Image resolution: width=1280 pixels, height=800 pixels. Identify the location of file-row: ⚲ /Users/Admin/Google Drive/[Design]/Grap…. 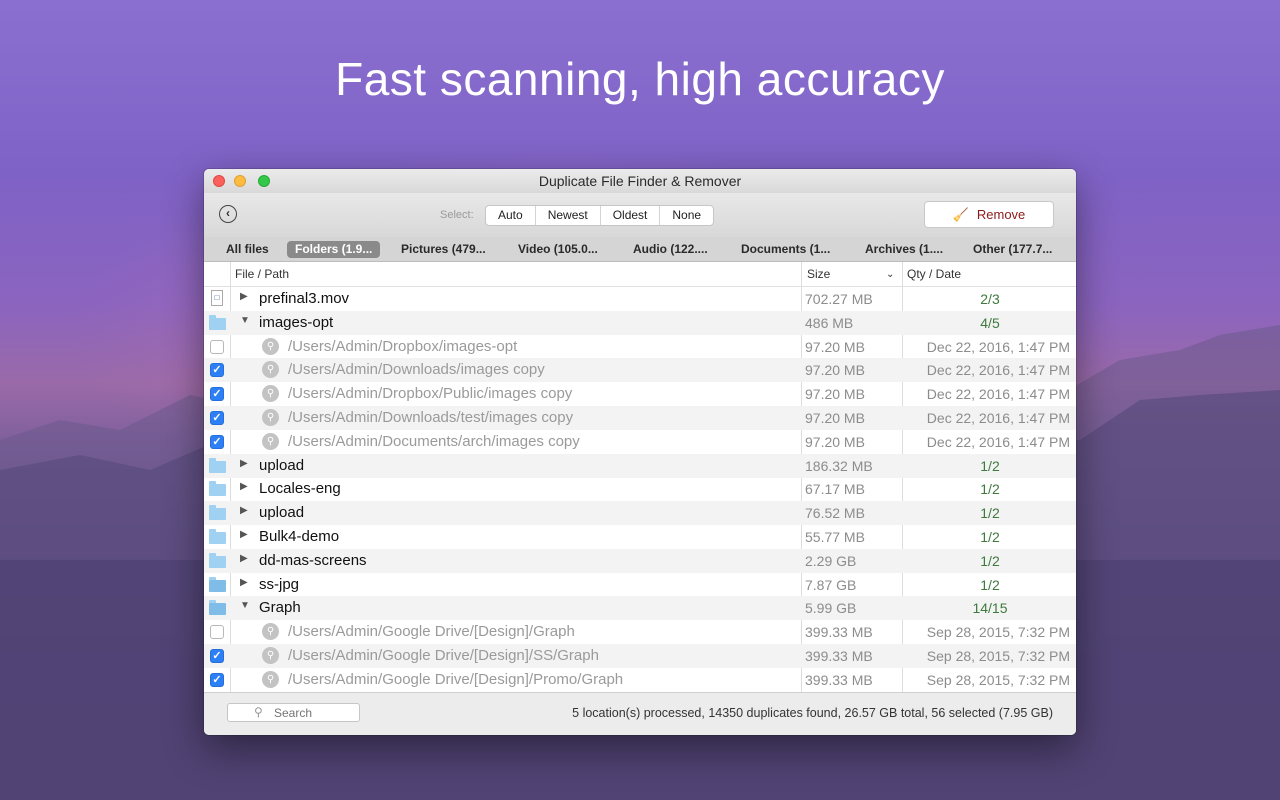
(640, 632).